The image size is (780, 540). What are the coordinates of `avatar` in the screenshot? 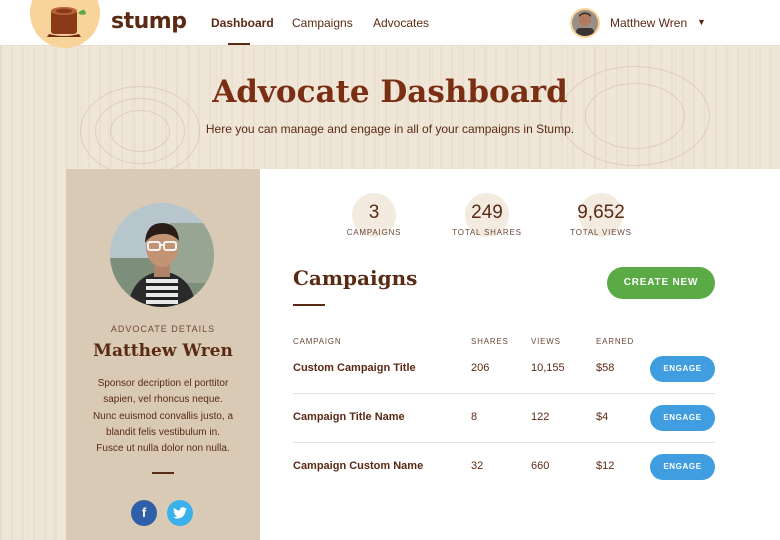 It's located at (162, 255).